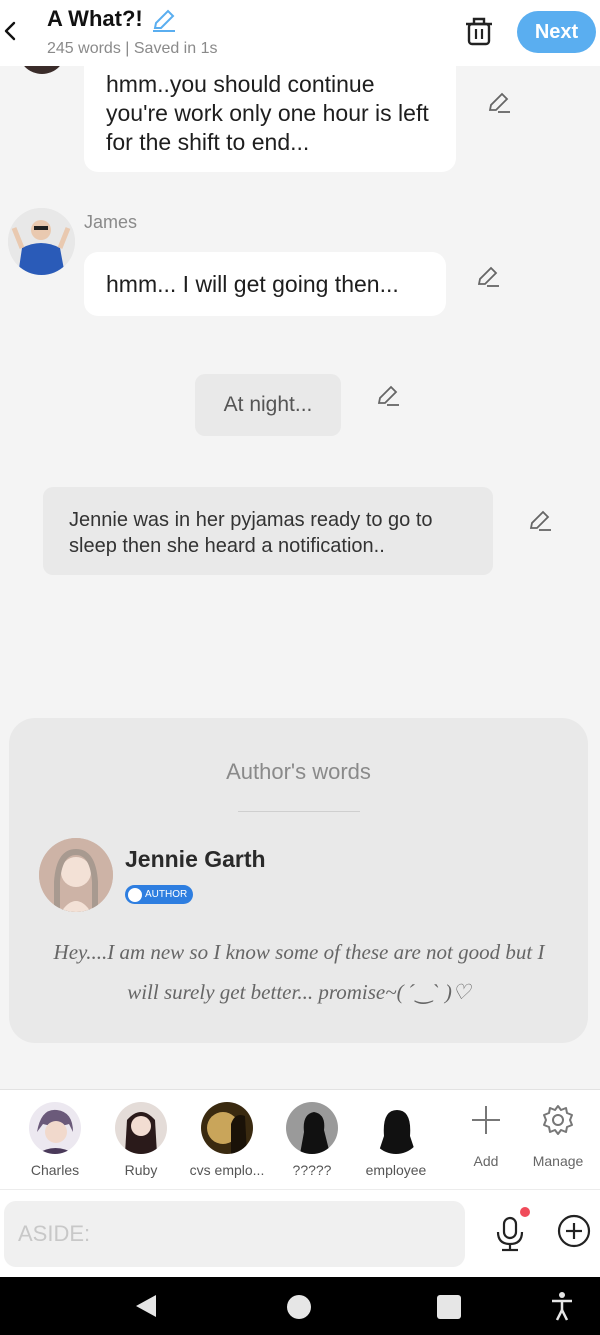  Describe the element at coordinates (195, 859) in the screenshot. I see `author-name: Jennie Garth` at that location.